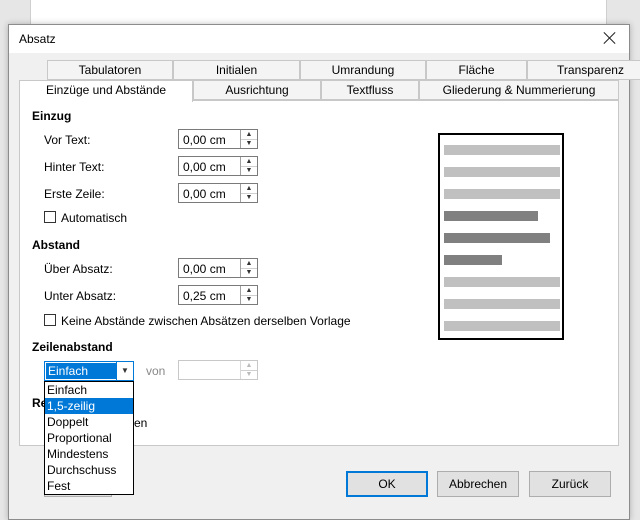  I want to click on tab-label: Gliederung & Nummerierung, so click(519, 90).